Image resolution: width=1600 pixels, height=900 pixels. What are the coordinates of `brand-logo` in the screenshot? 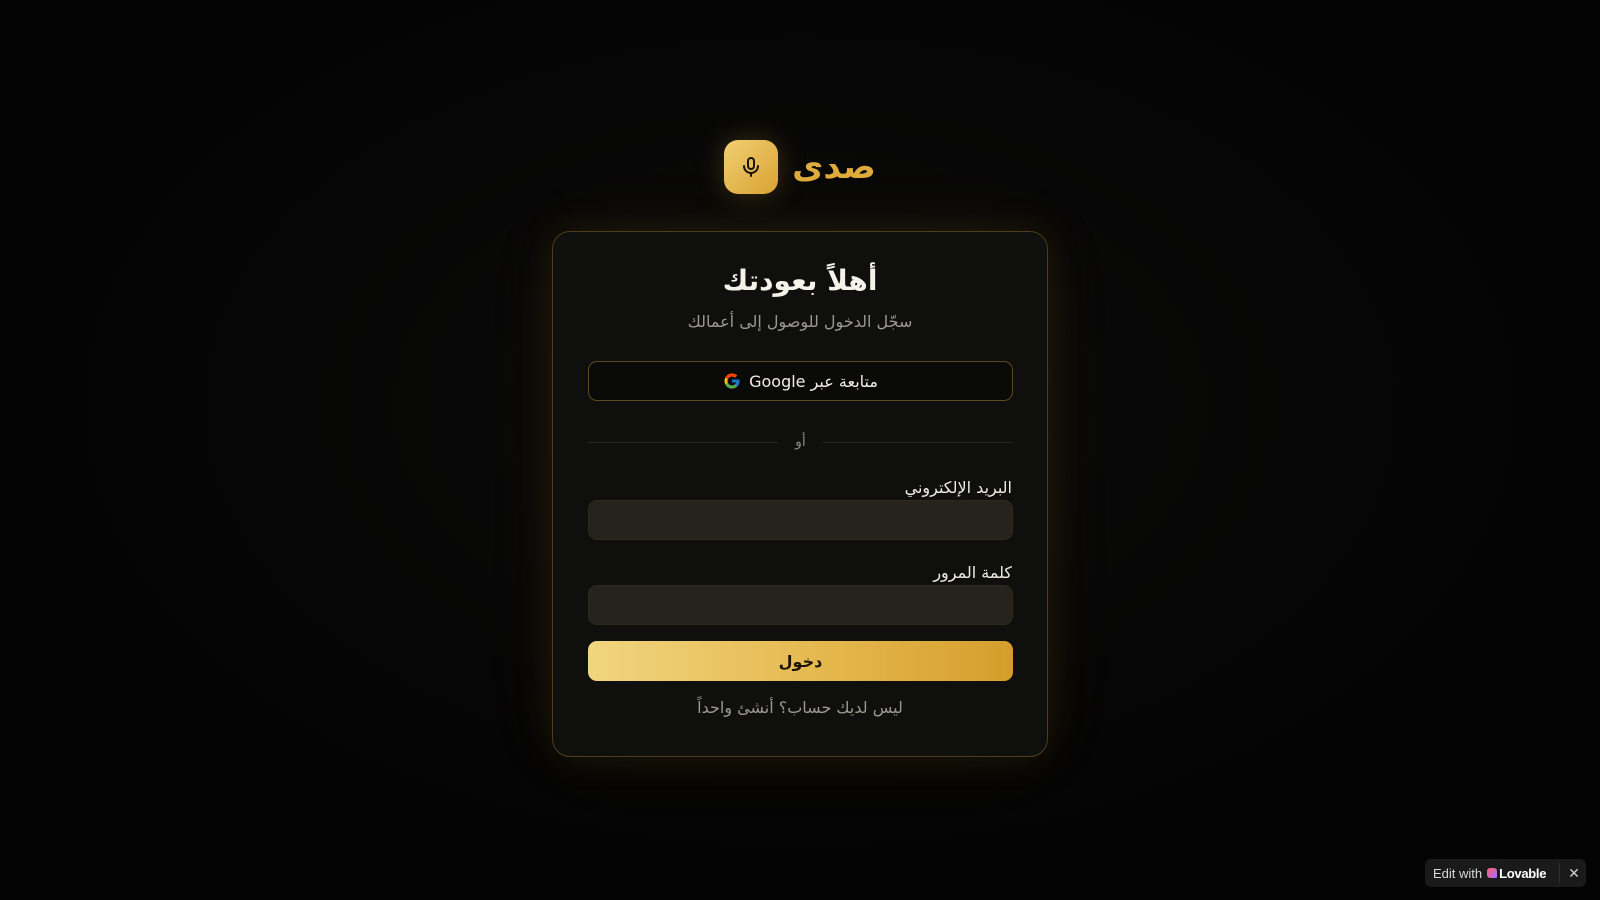 It's located at (751, 167).